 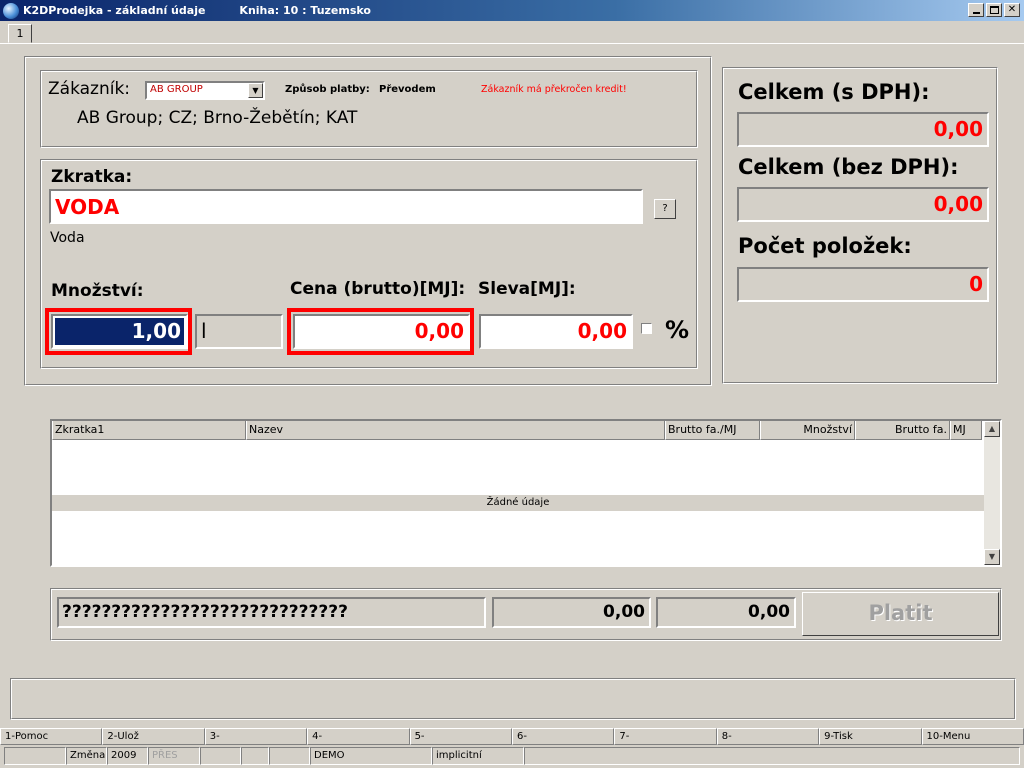 What do you see at coordinates (256, 736) in the screenshot?
I see `fkey-3: 3-` at bounding box center [256, 736].